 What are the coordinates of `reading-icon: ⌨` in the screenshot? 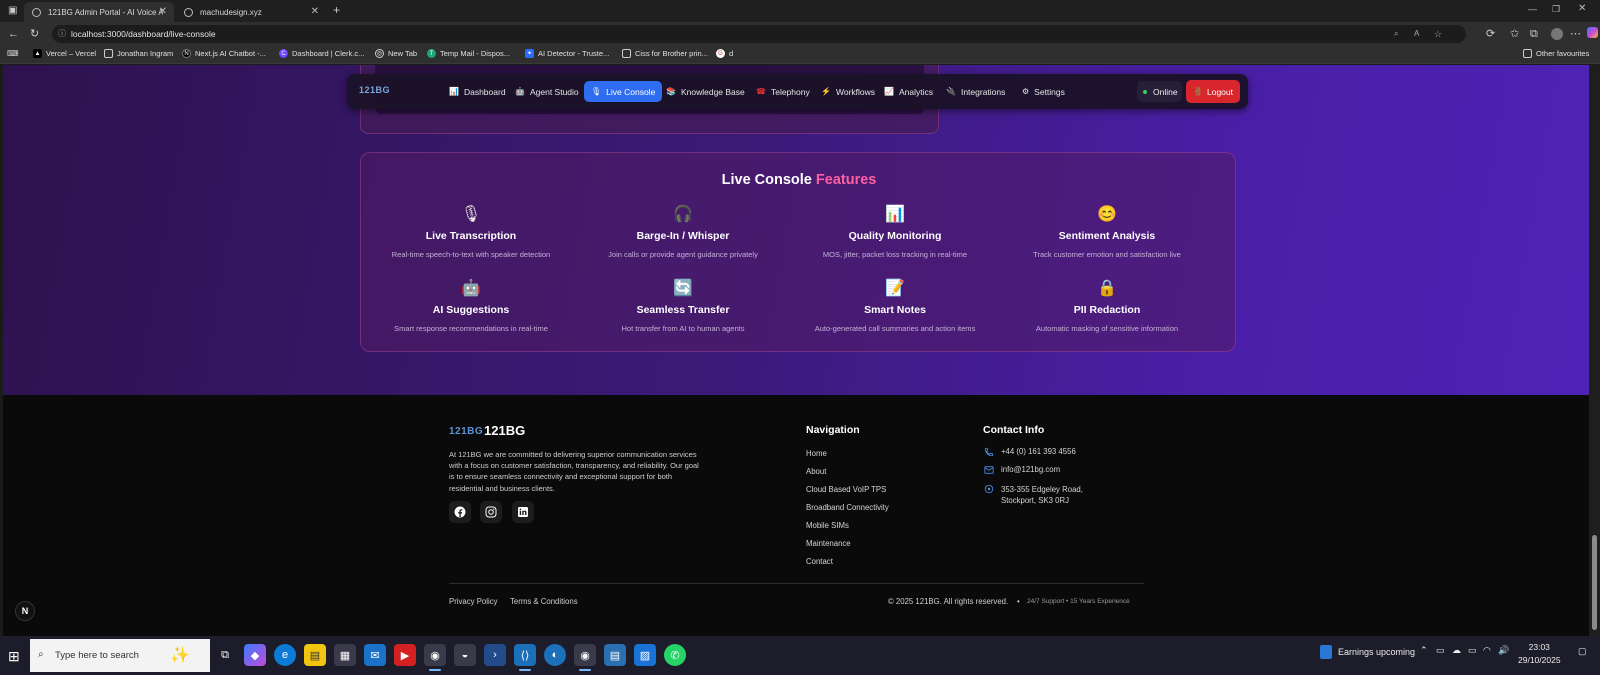 It's located at (13, 53).